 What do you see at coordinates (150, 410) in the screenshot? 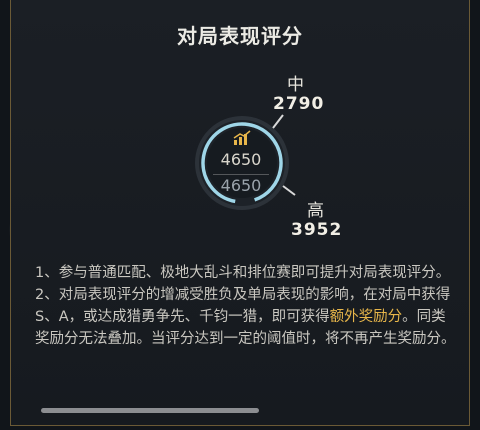
I see `horizontal-scrollbar` at bounding box center [150, 410].